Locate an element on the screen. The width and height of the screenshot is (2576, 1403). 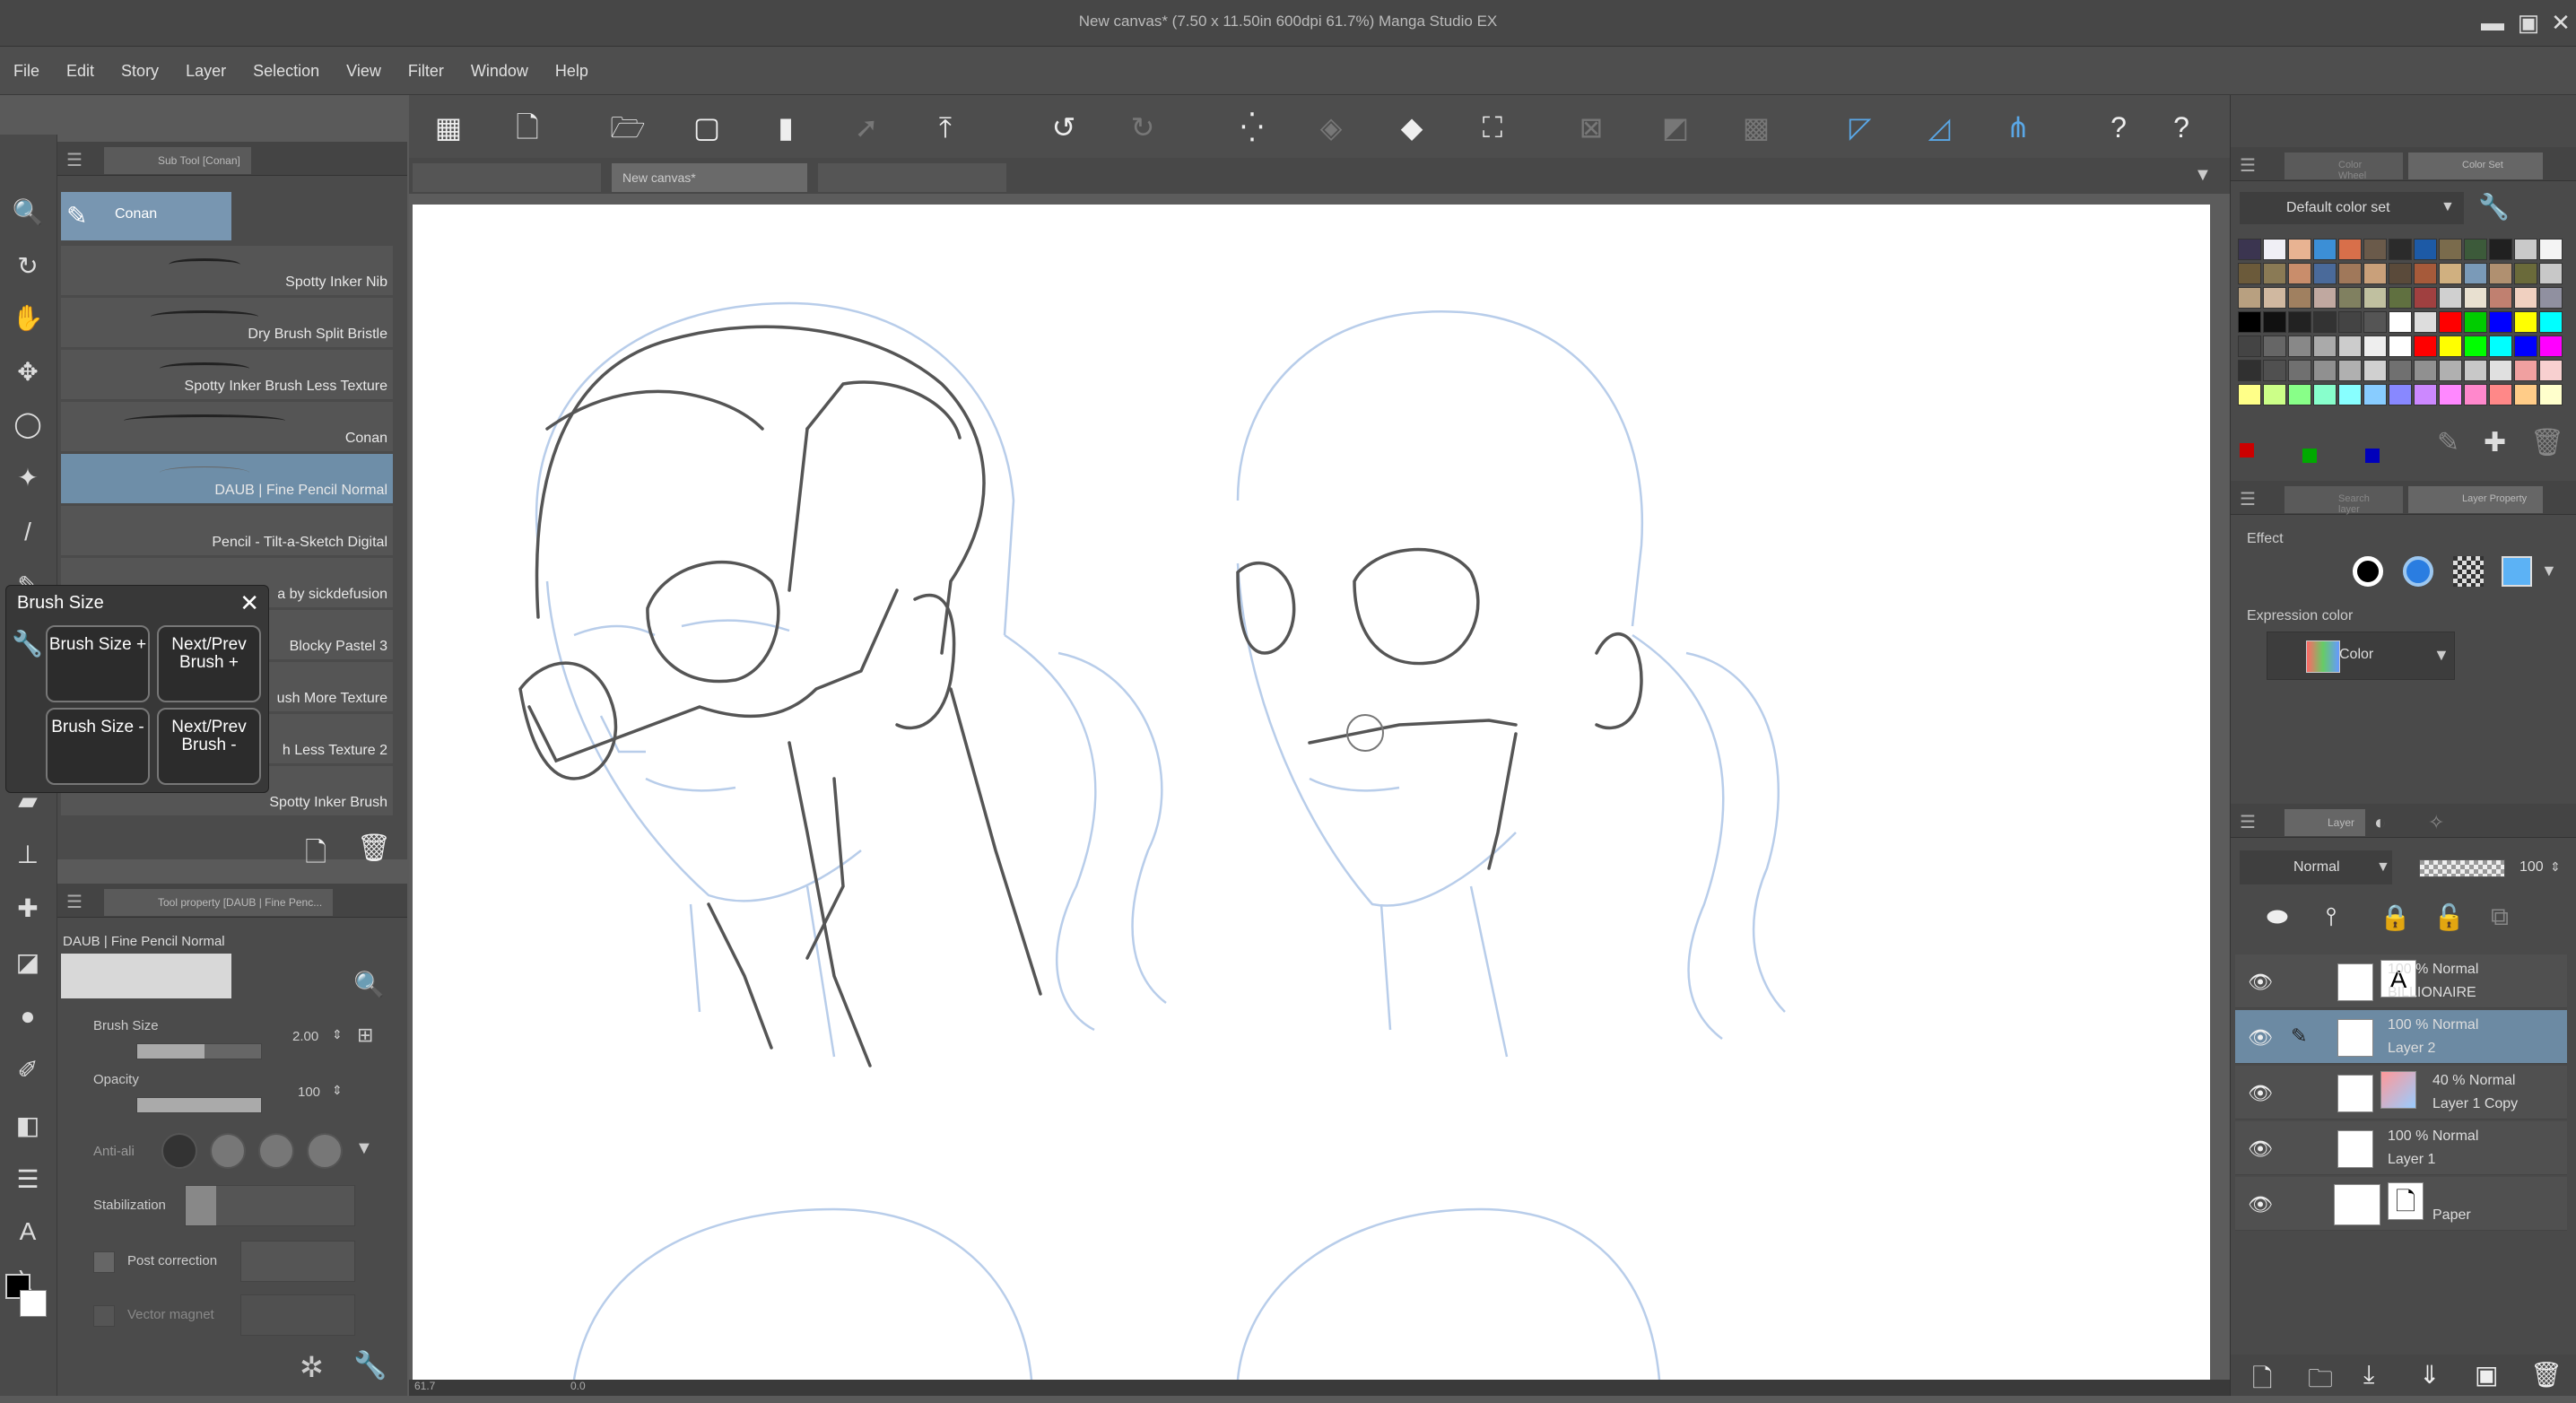
close-icon: ✕ is located at coordinates (249, 603).